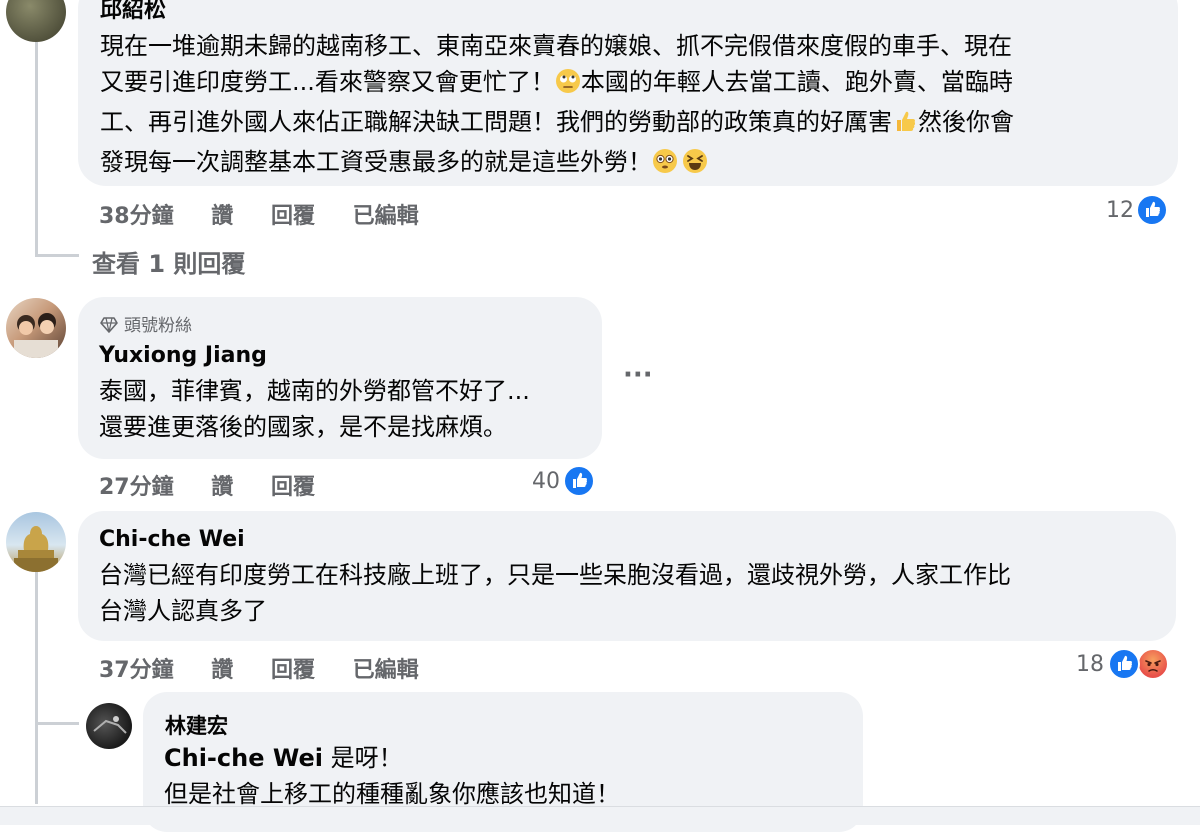  Describe the element at coordinates (136, 214) in the screenshot. I see `comment-time: 38分鐘` at that location.